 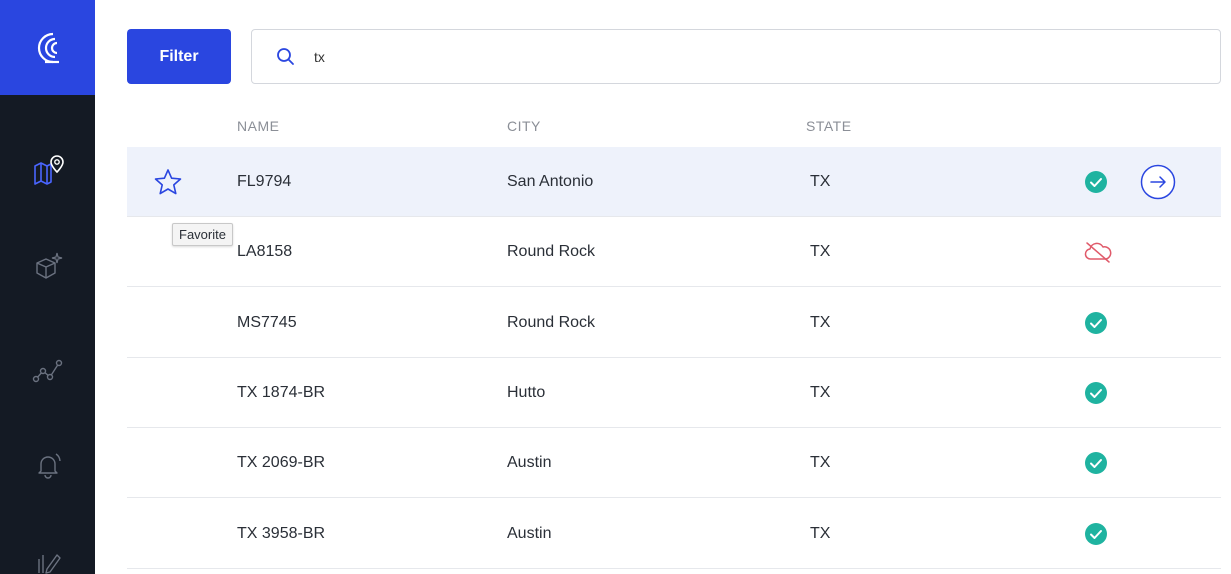 I want to click on column-header-name: NAME, so click(x=258, y=126).